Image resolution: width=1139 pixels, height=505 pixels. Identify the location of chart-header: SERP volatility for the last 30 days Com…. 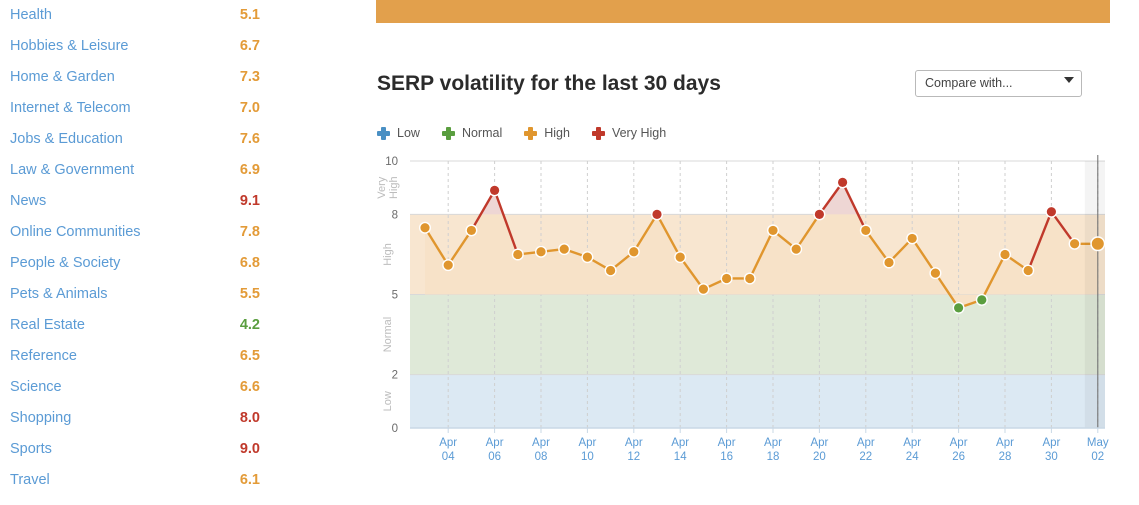
(744, 86).